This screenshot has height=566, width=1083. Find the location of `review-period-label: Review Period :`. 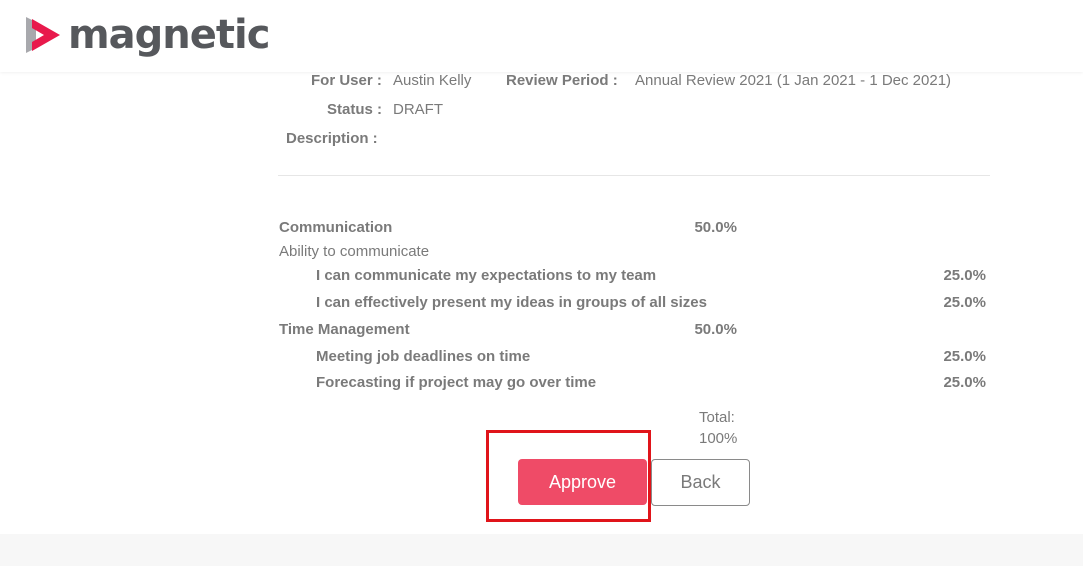

review-period-label: Review Period : is located at coordinates (562, 80).